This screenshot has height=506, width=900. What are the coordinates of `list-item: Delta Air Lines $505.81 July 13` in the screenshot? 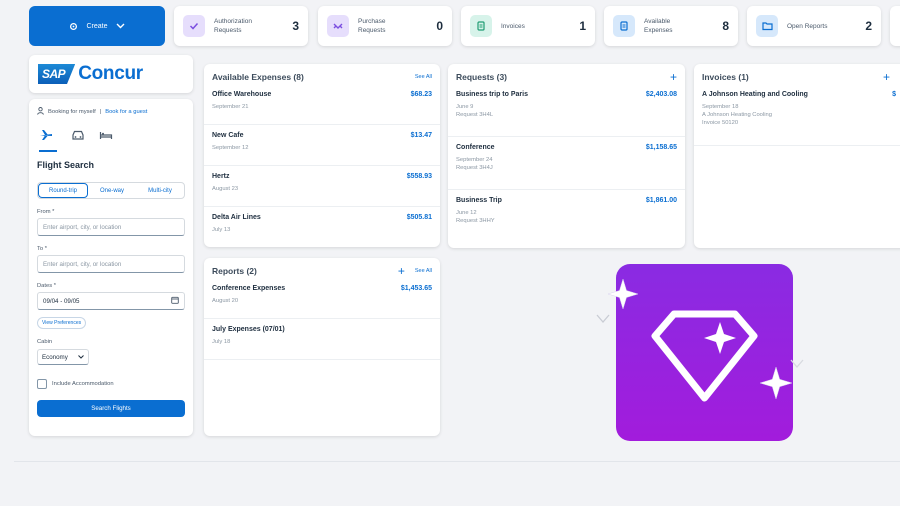 It's located at (322, 226).